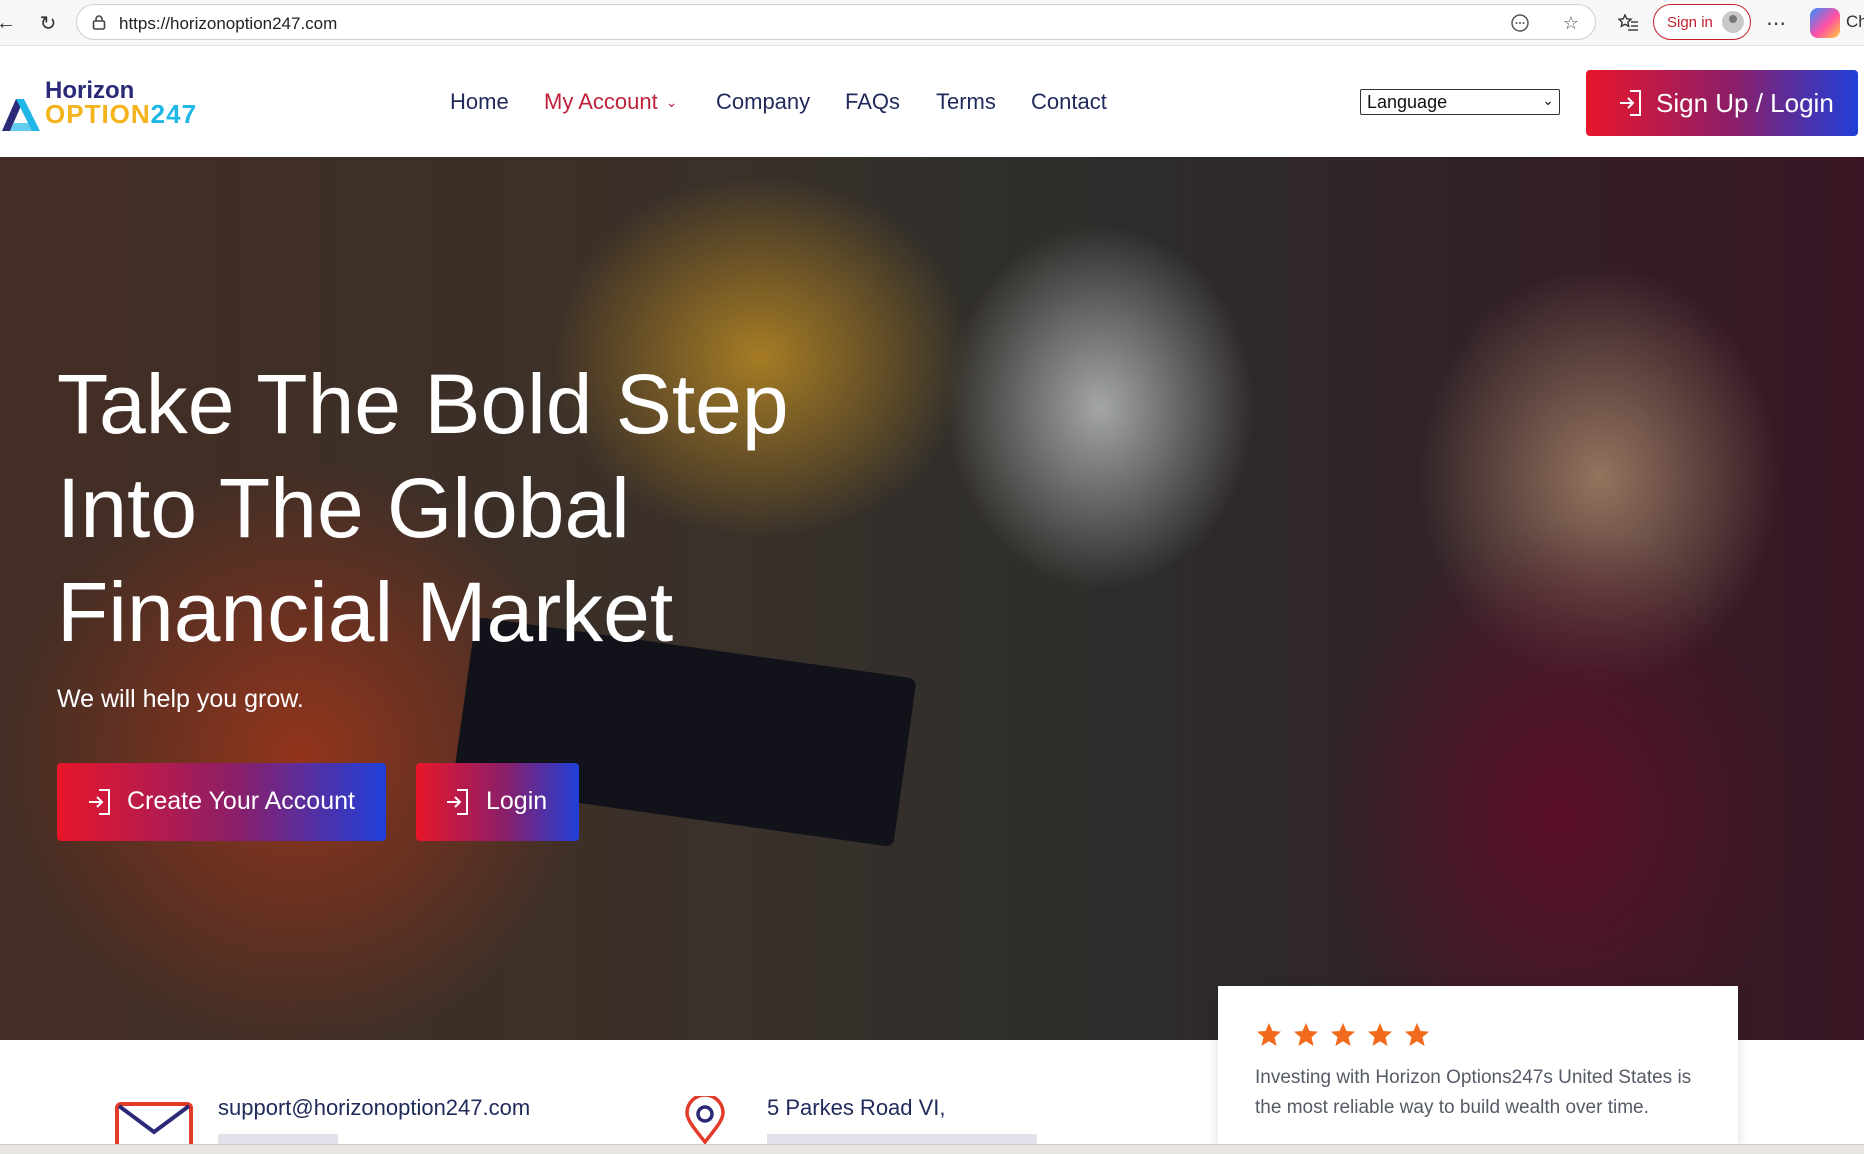 The width and height of the screenshot is (1864, 1154). I want to click on hero-subtitle: We will help you grow., so click(180, 699).